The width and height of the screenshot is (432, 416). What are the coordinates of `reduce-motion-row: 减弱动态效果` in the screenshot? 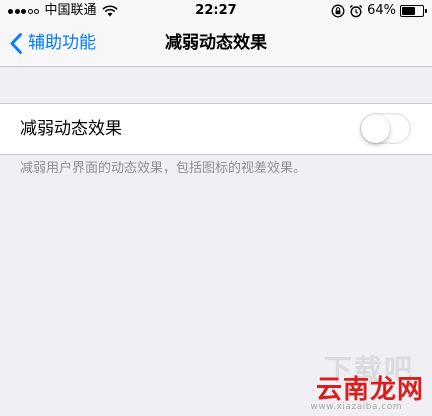 It's located at (216, 129).